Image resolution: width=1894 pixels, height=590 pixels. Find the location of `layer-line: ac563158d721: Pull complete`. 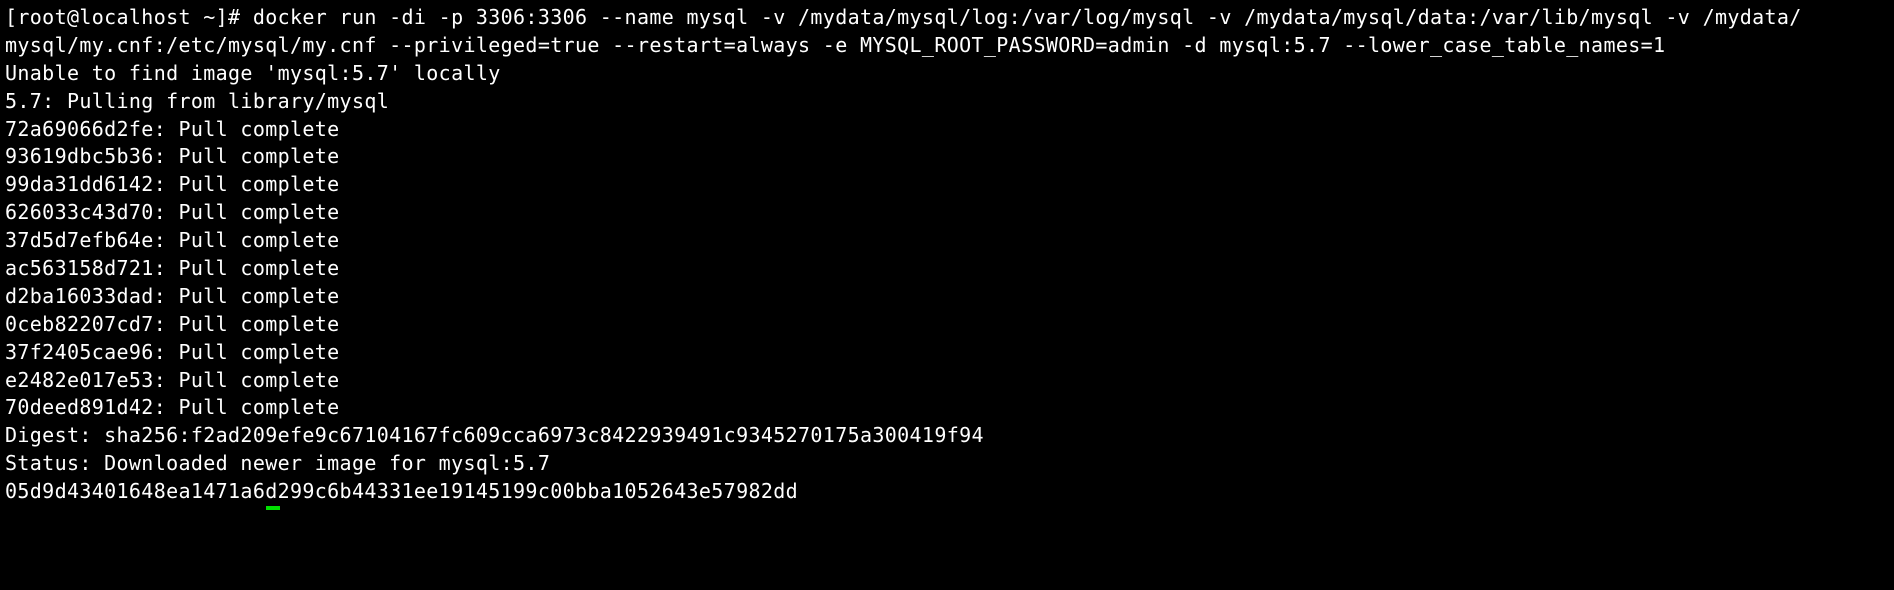

layer-line: ac563158d721: Pull complete is located at coordinates (172, 268).